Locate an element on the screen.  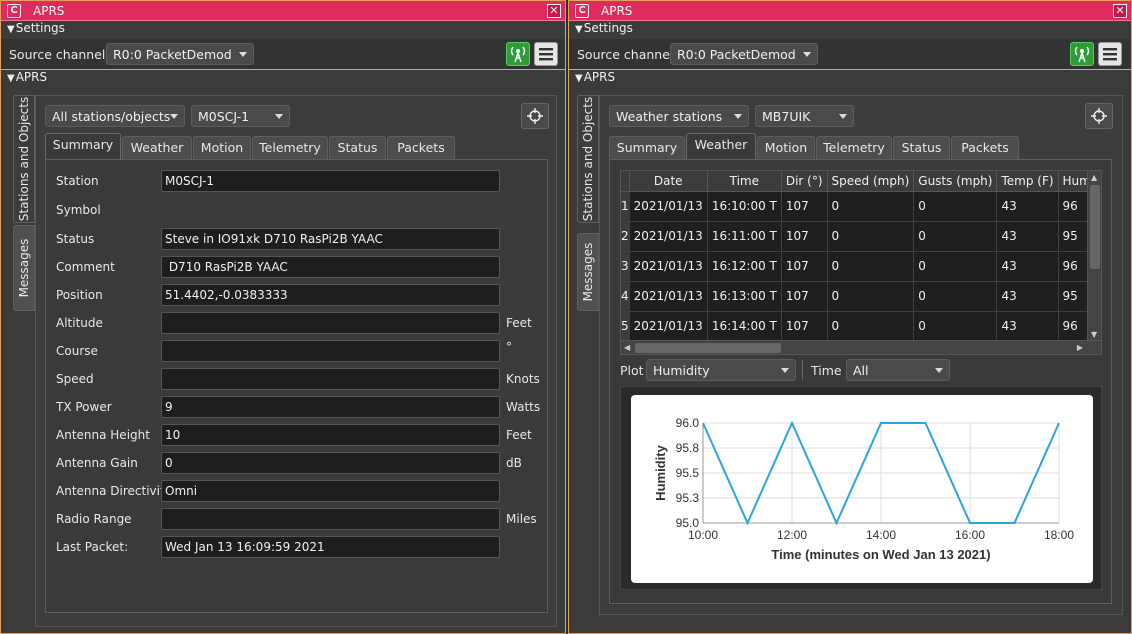
filter-select: All stations/objects is located at coordinates (115, 116).